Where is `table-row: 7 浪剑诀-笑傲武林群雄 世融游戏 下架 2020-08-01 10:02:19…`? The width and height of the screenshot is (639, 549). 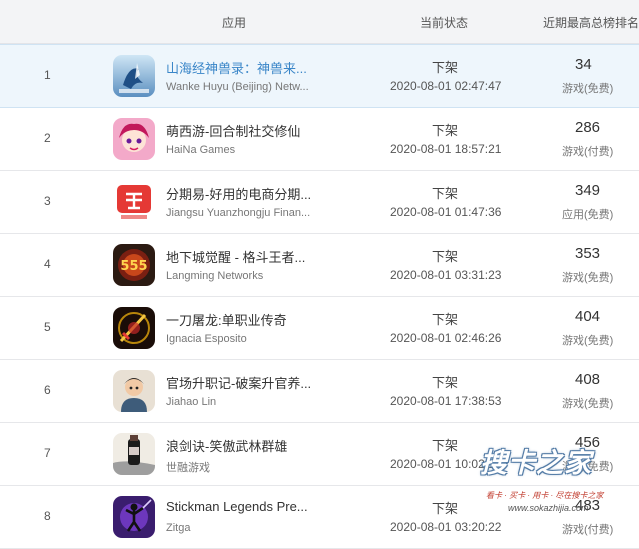 table-row: 7 浪剑诀-笑傲武林群雄 世融游戏 下架 2020-08-01 10:02:19… is located at coordinates (319, 454).